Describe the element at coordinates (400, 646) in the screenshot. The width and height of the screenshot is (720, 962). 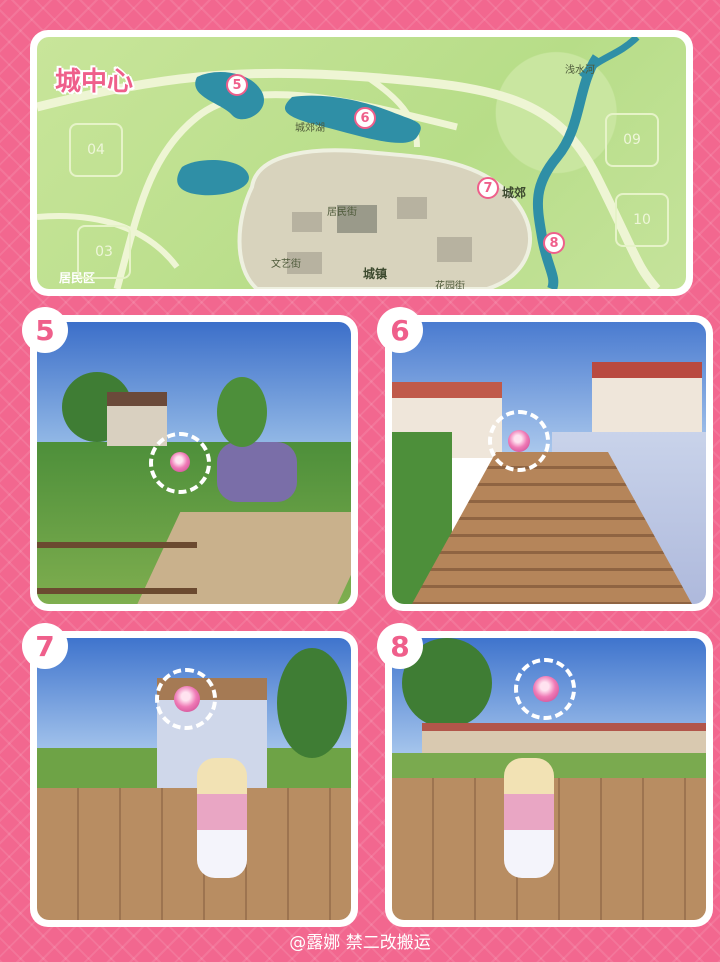
I see `panel-number-8: 8` at that location.